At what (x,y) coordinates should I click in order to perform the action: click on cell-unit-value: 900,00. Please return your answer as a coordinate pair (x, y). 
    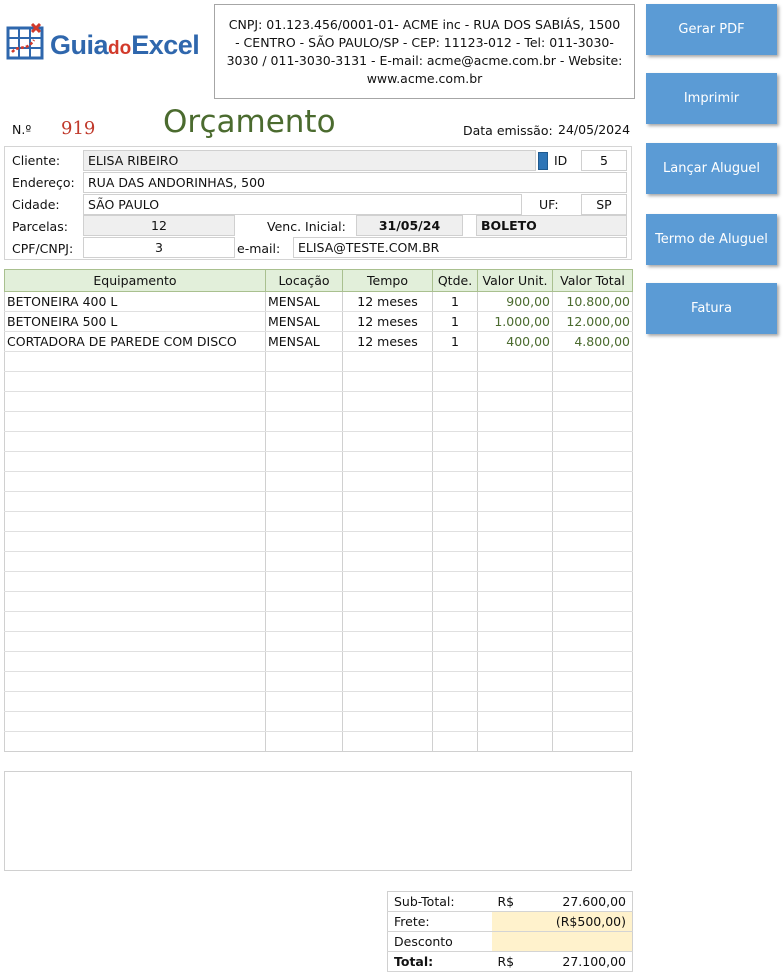
    Looking at the image, I should click on (515, 301).